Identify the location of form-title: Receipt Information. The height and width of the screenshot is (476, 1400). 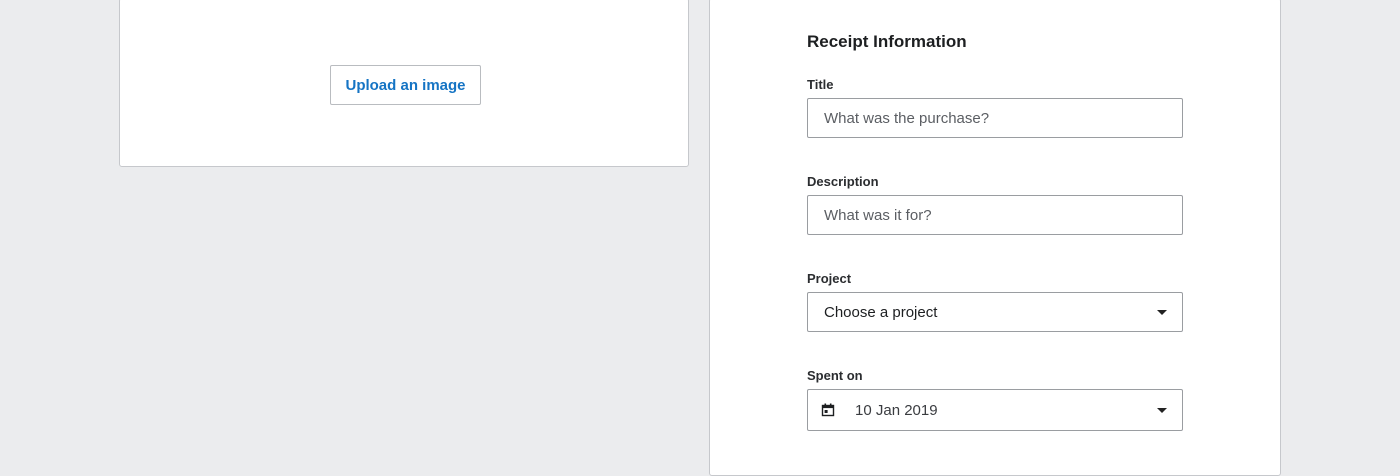
(887, 41).